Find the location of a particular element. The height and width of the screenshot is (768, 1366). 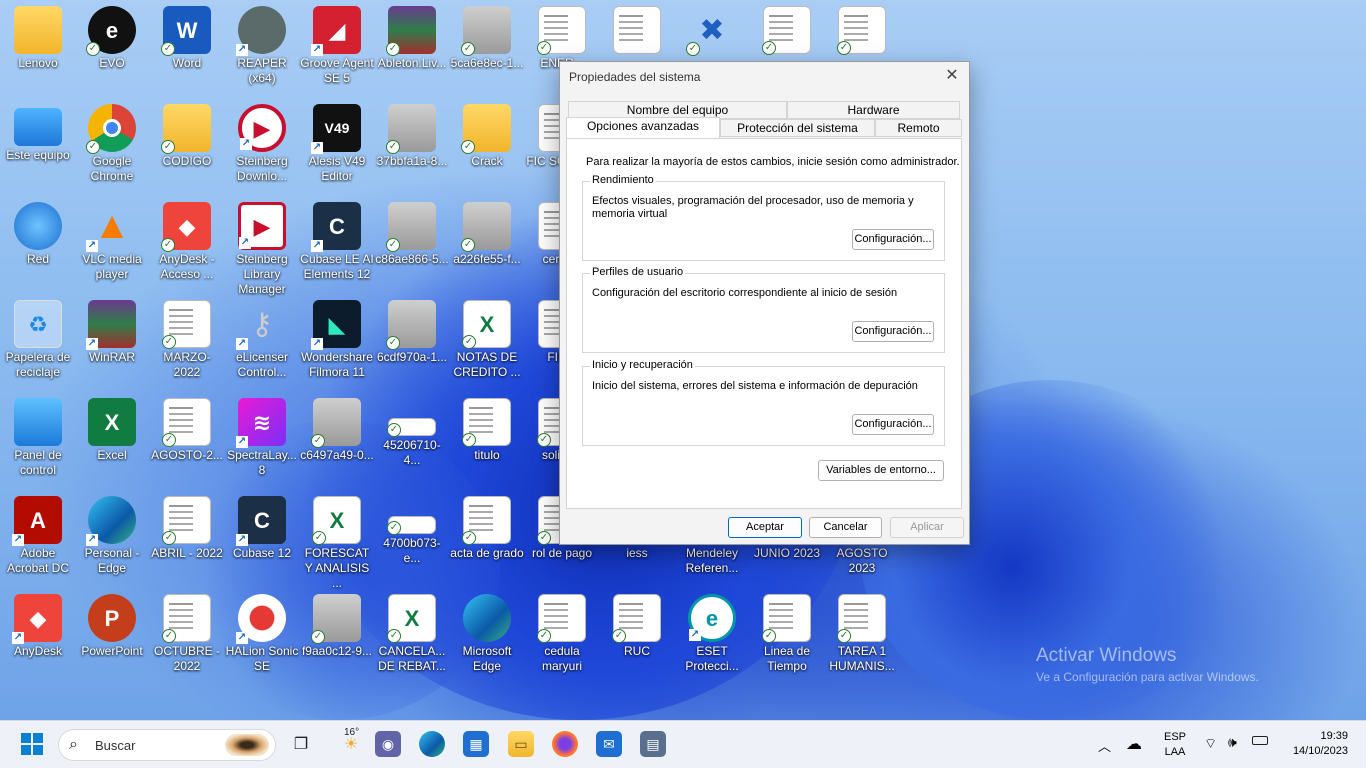

mail-icon: ✉ is located at coordinates (609, 744).